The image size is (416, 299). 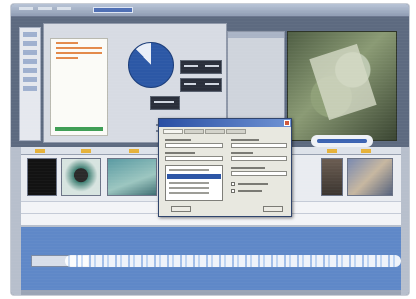 I want to click on menu-item-edit, so click(x=45, y=8).